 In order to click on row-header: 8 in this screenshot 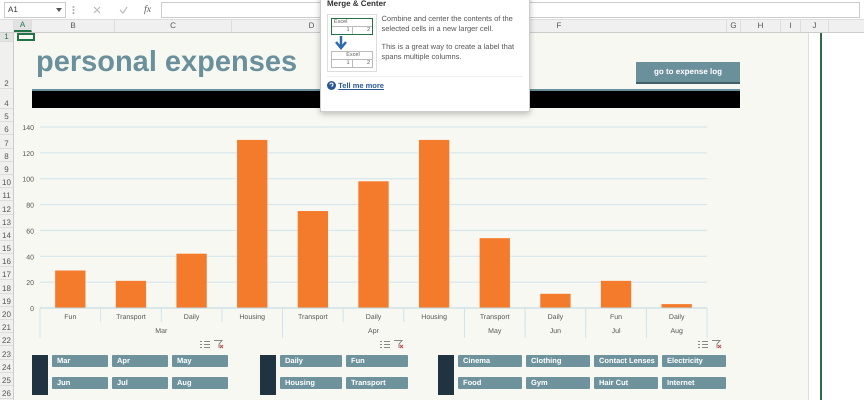, I will do `click(6, 155)`.